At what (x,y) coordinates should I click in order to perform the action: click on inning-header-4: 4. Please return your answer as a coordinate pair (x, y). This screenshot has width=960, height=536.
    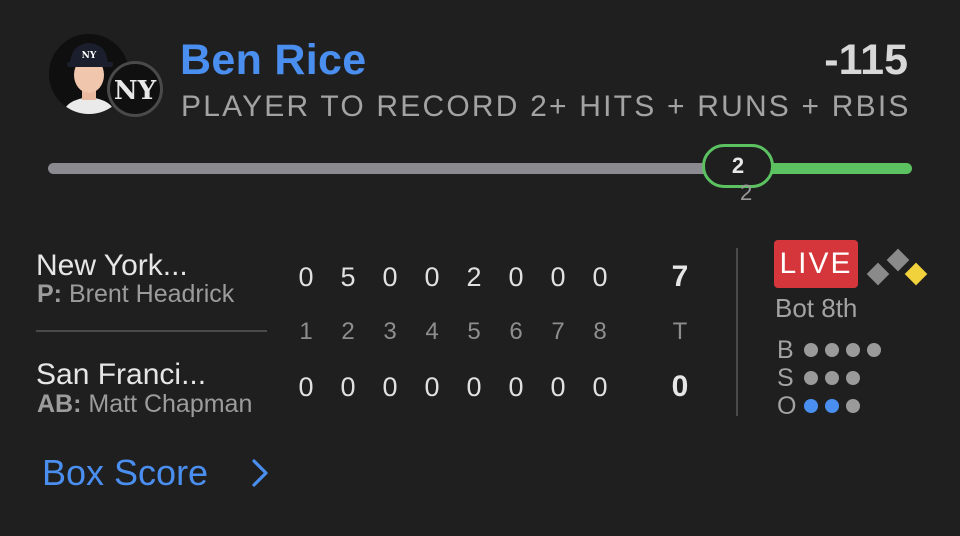
    Looking at the image, I should click on (432, 331).